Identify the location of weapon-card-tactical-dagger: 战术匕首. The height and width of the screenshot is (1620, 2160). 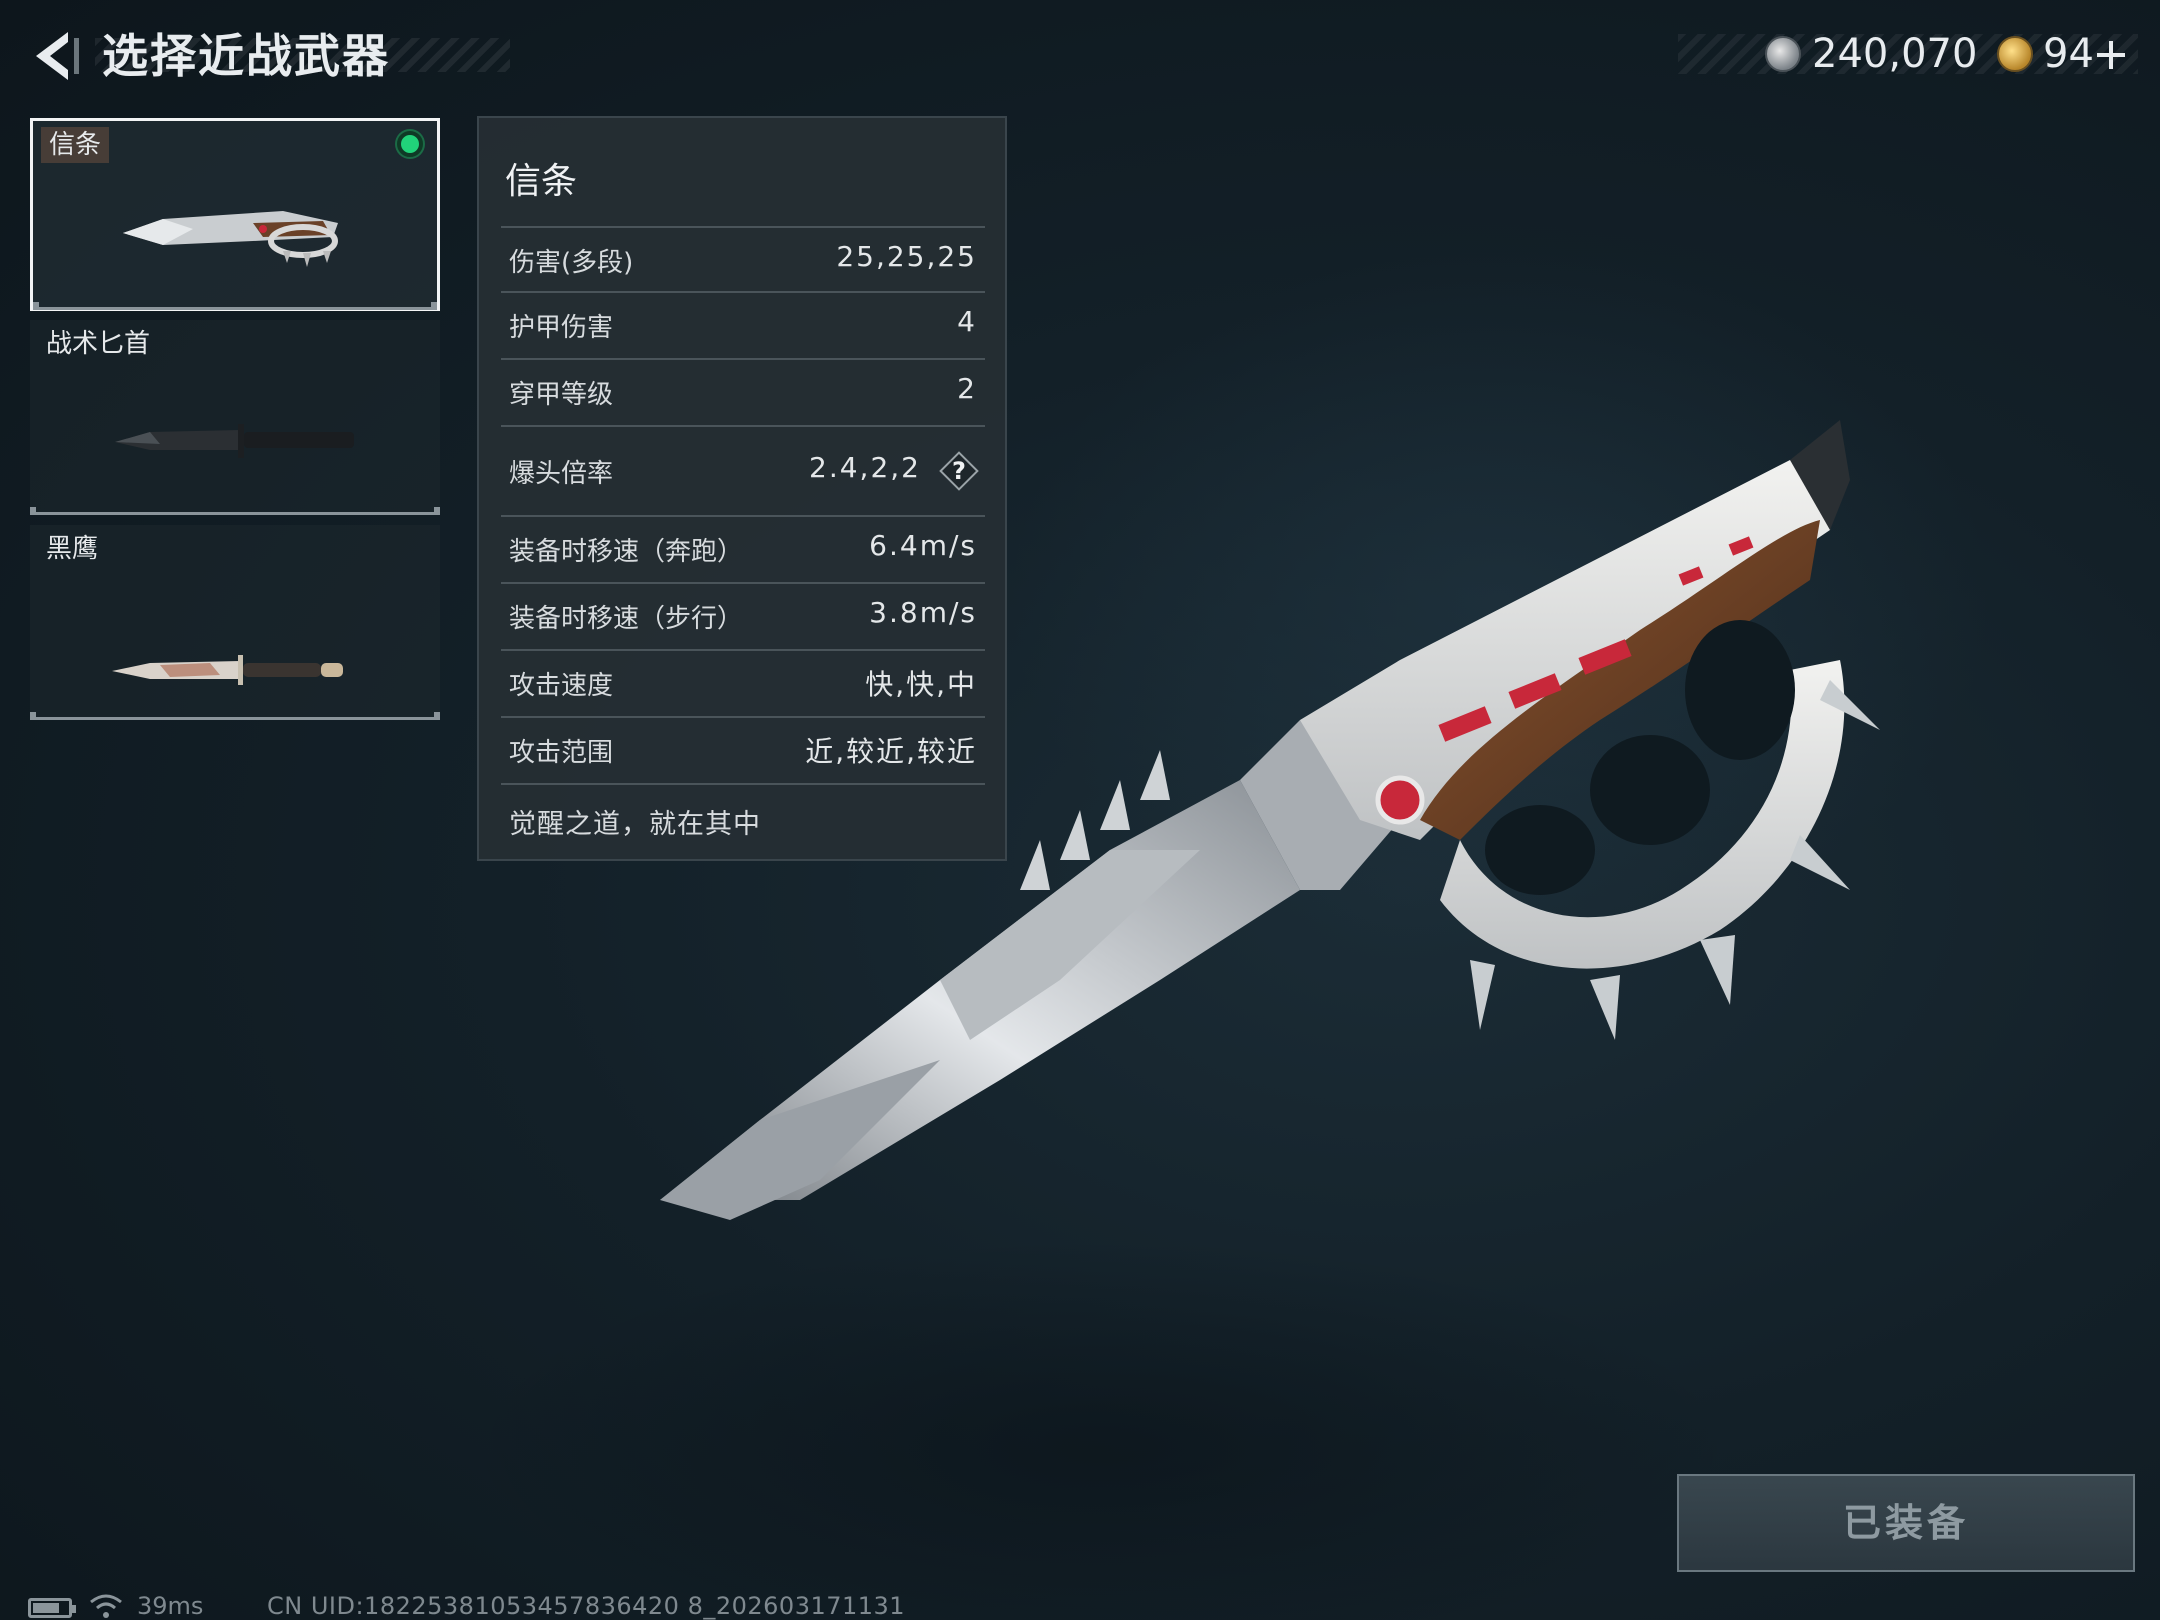
(235, 417).